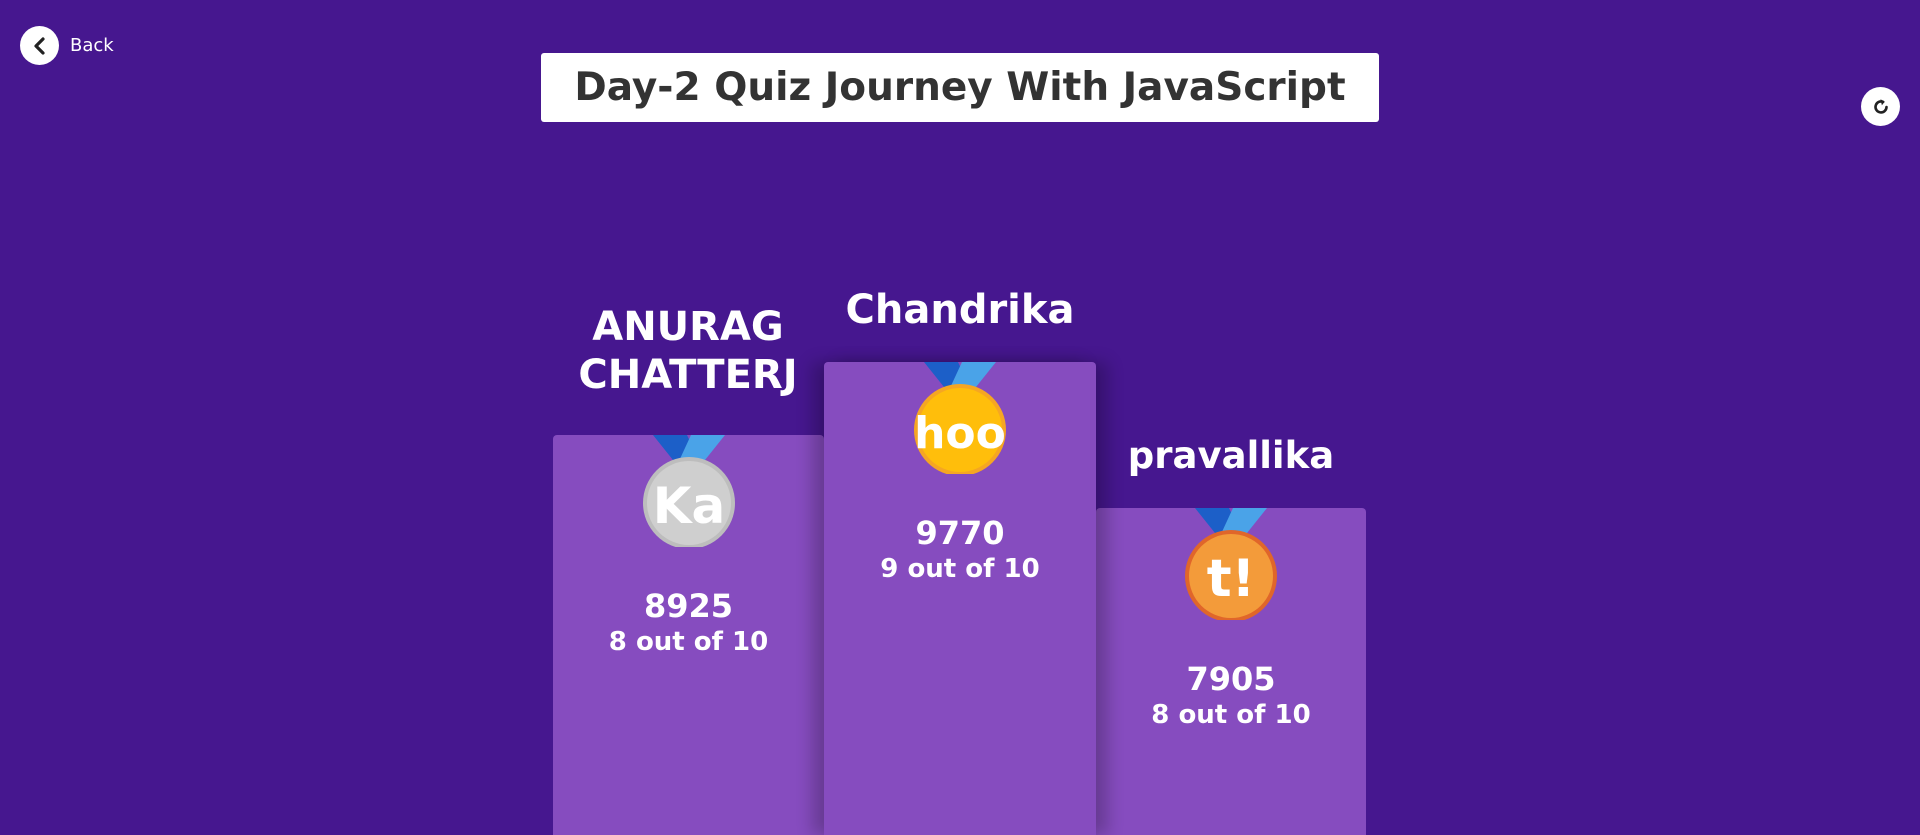 Image resolution: width=1920 pixels, height=835 pixels. Describe the element at coordinates (39, 45) in the screenshot. I see `chevron-left-icon` at that location.